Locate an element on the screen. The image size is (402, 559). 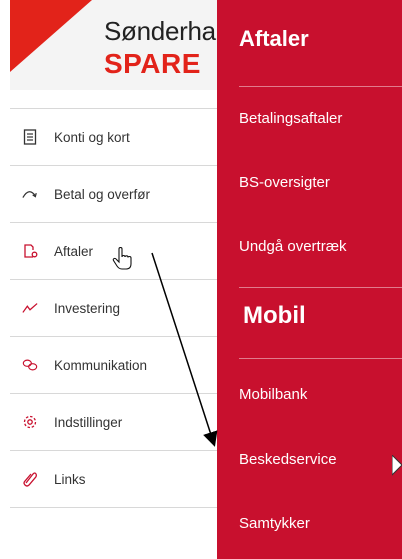
menu-item-label: Aftaler is located at coordinates (74, 251).